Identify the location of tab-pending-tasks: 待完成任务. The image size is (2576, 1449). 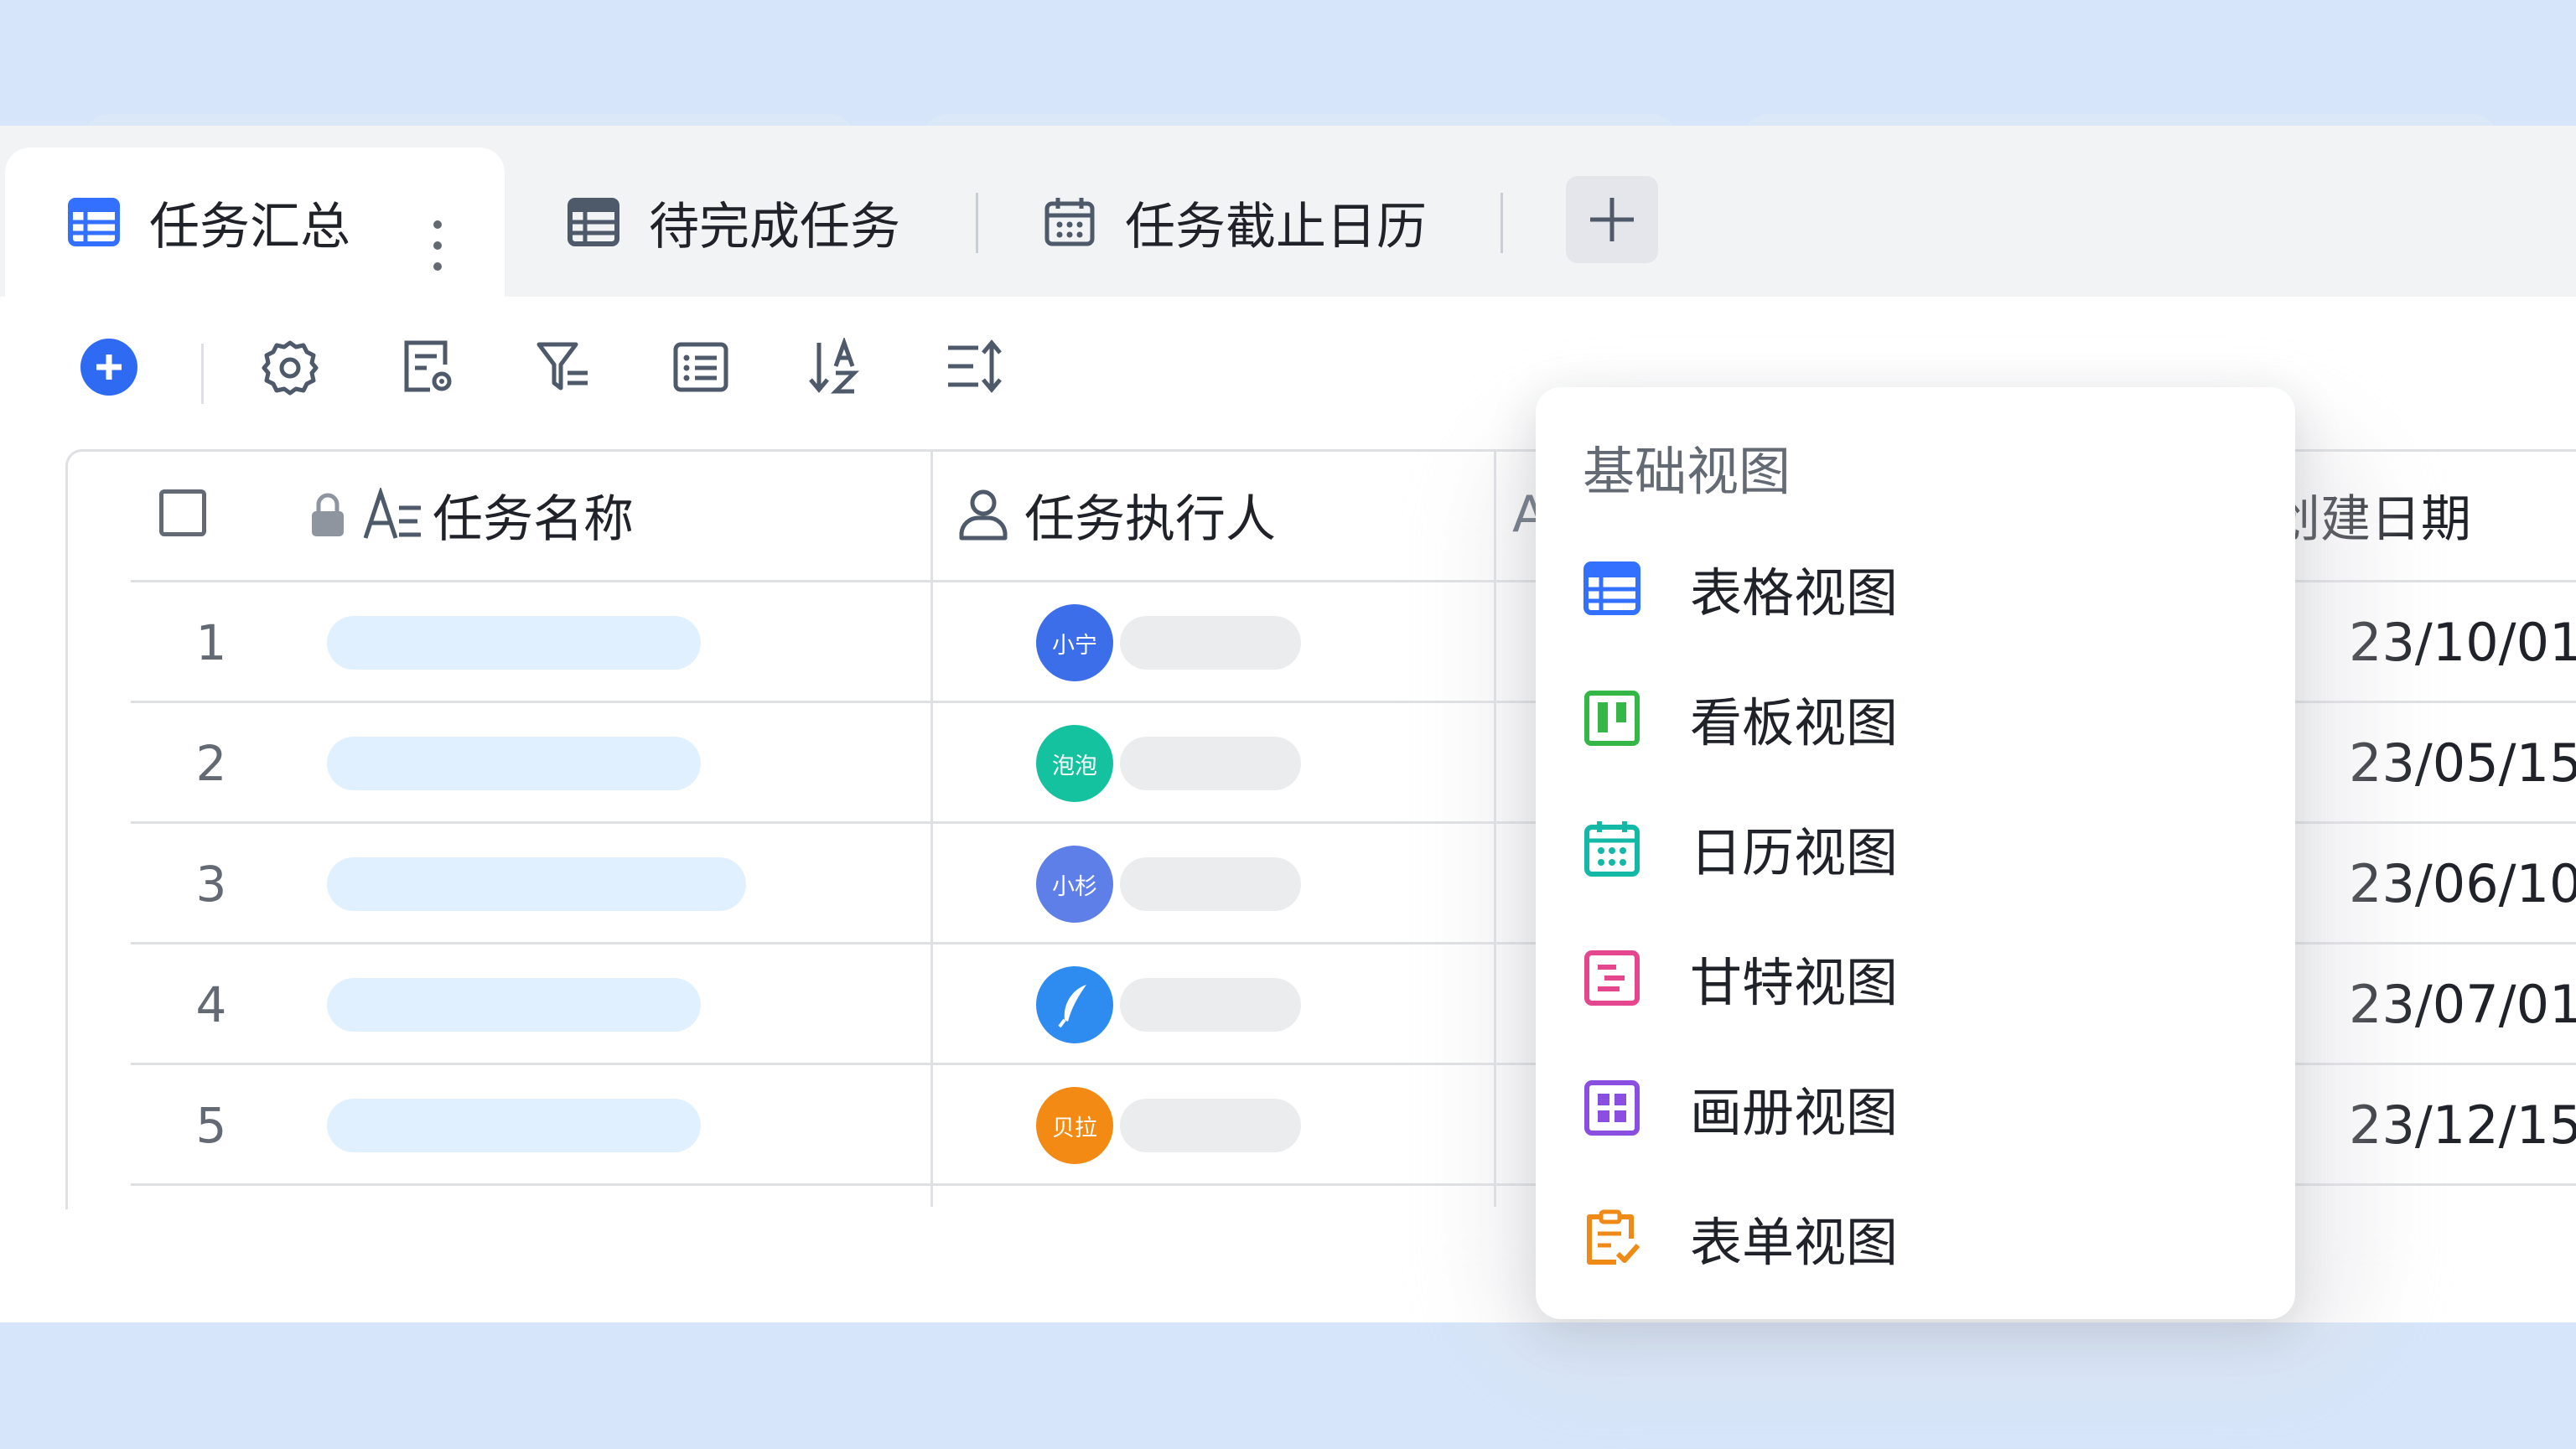
(733, 222).